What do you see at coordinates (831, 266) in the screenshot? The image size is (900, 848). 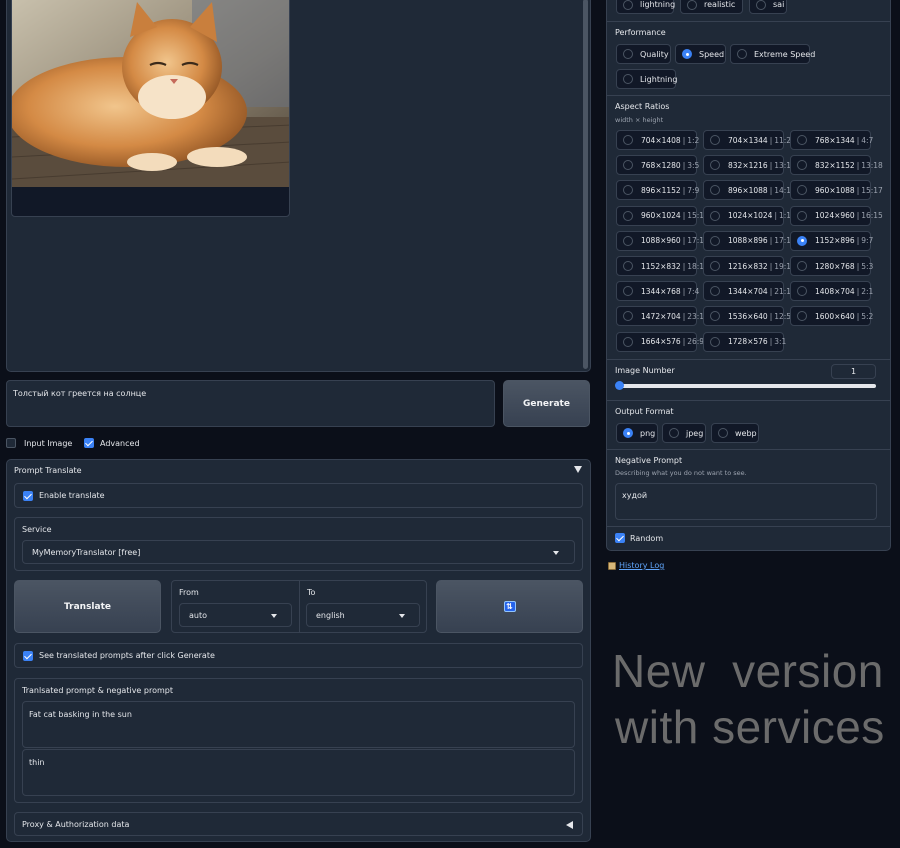 I see `aspect-ratio-option: 1280×768 | 5:3` at bounding box center [831, 266].